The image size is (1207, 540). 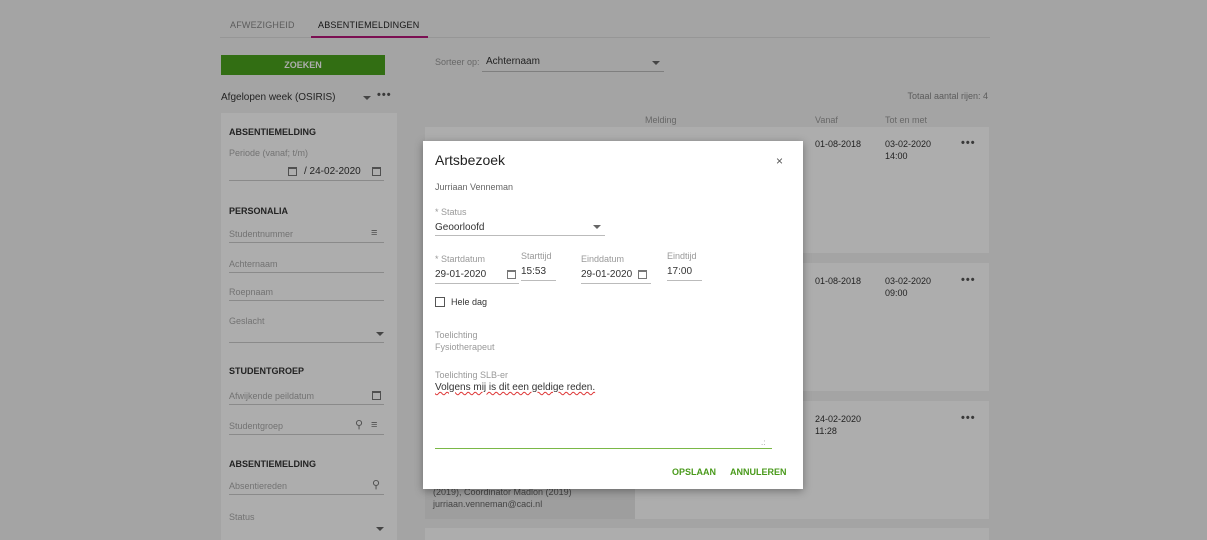 I want to click on starttijd-label: Starttijd, so click(x=536, y=256).